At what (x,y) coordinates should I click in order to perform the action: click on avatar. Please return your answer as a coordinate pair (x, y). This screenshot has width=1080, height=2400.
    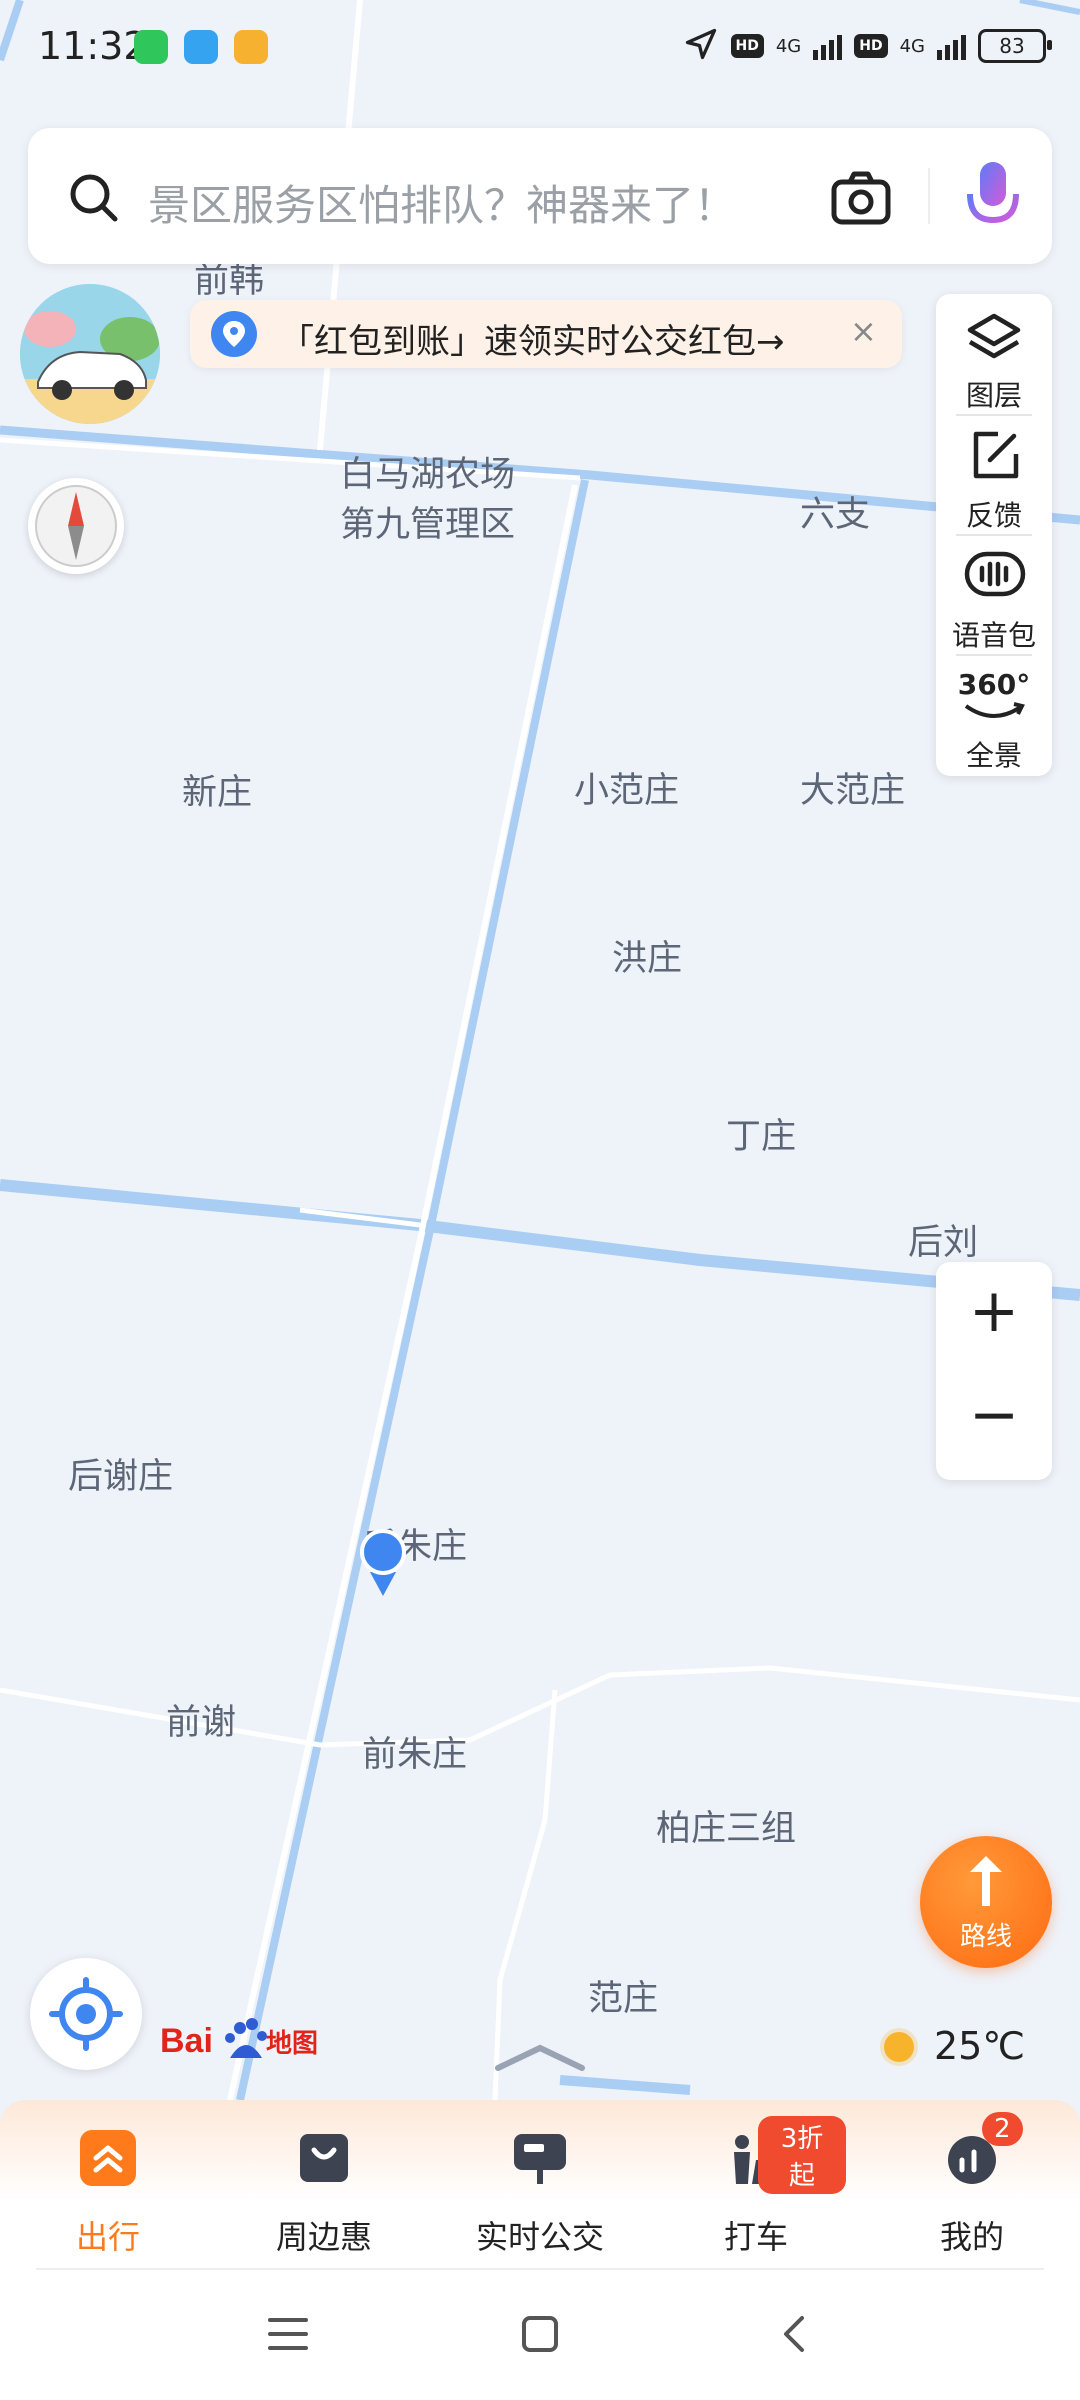
    Looking at the image, I should click on (90, 354).